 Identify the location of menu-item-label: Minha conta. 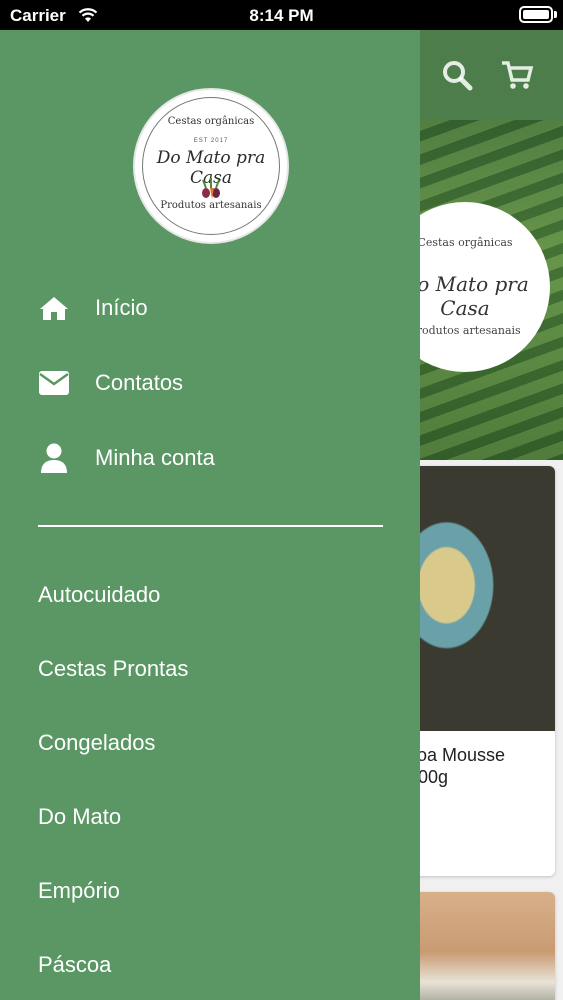
(155, 457).